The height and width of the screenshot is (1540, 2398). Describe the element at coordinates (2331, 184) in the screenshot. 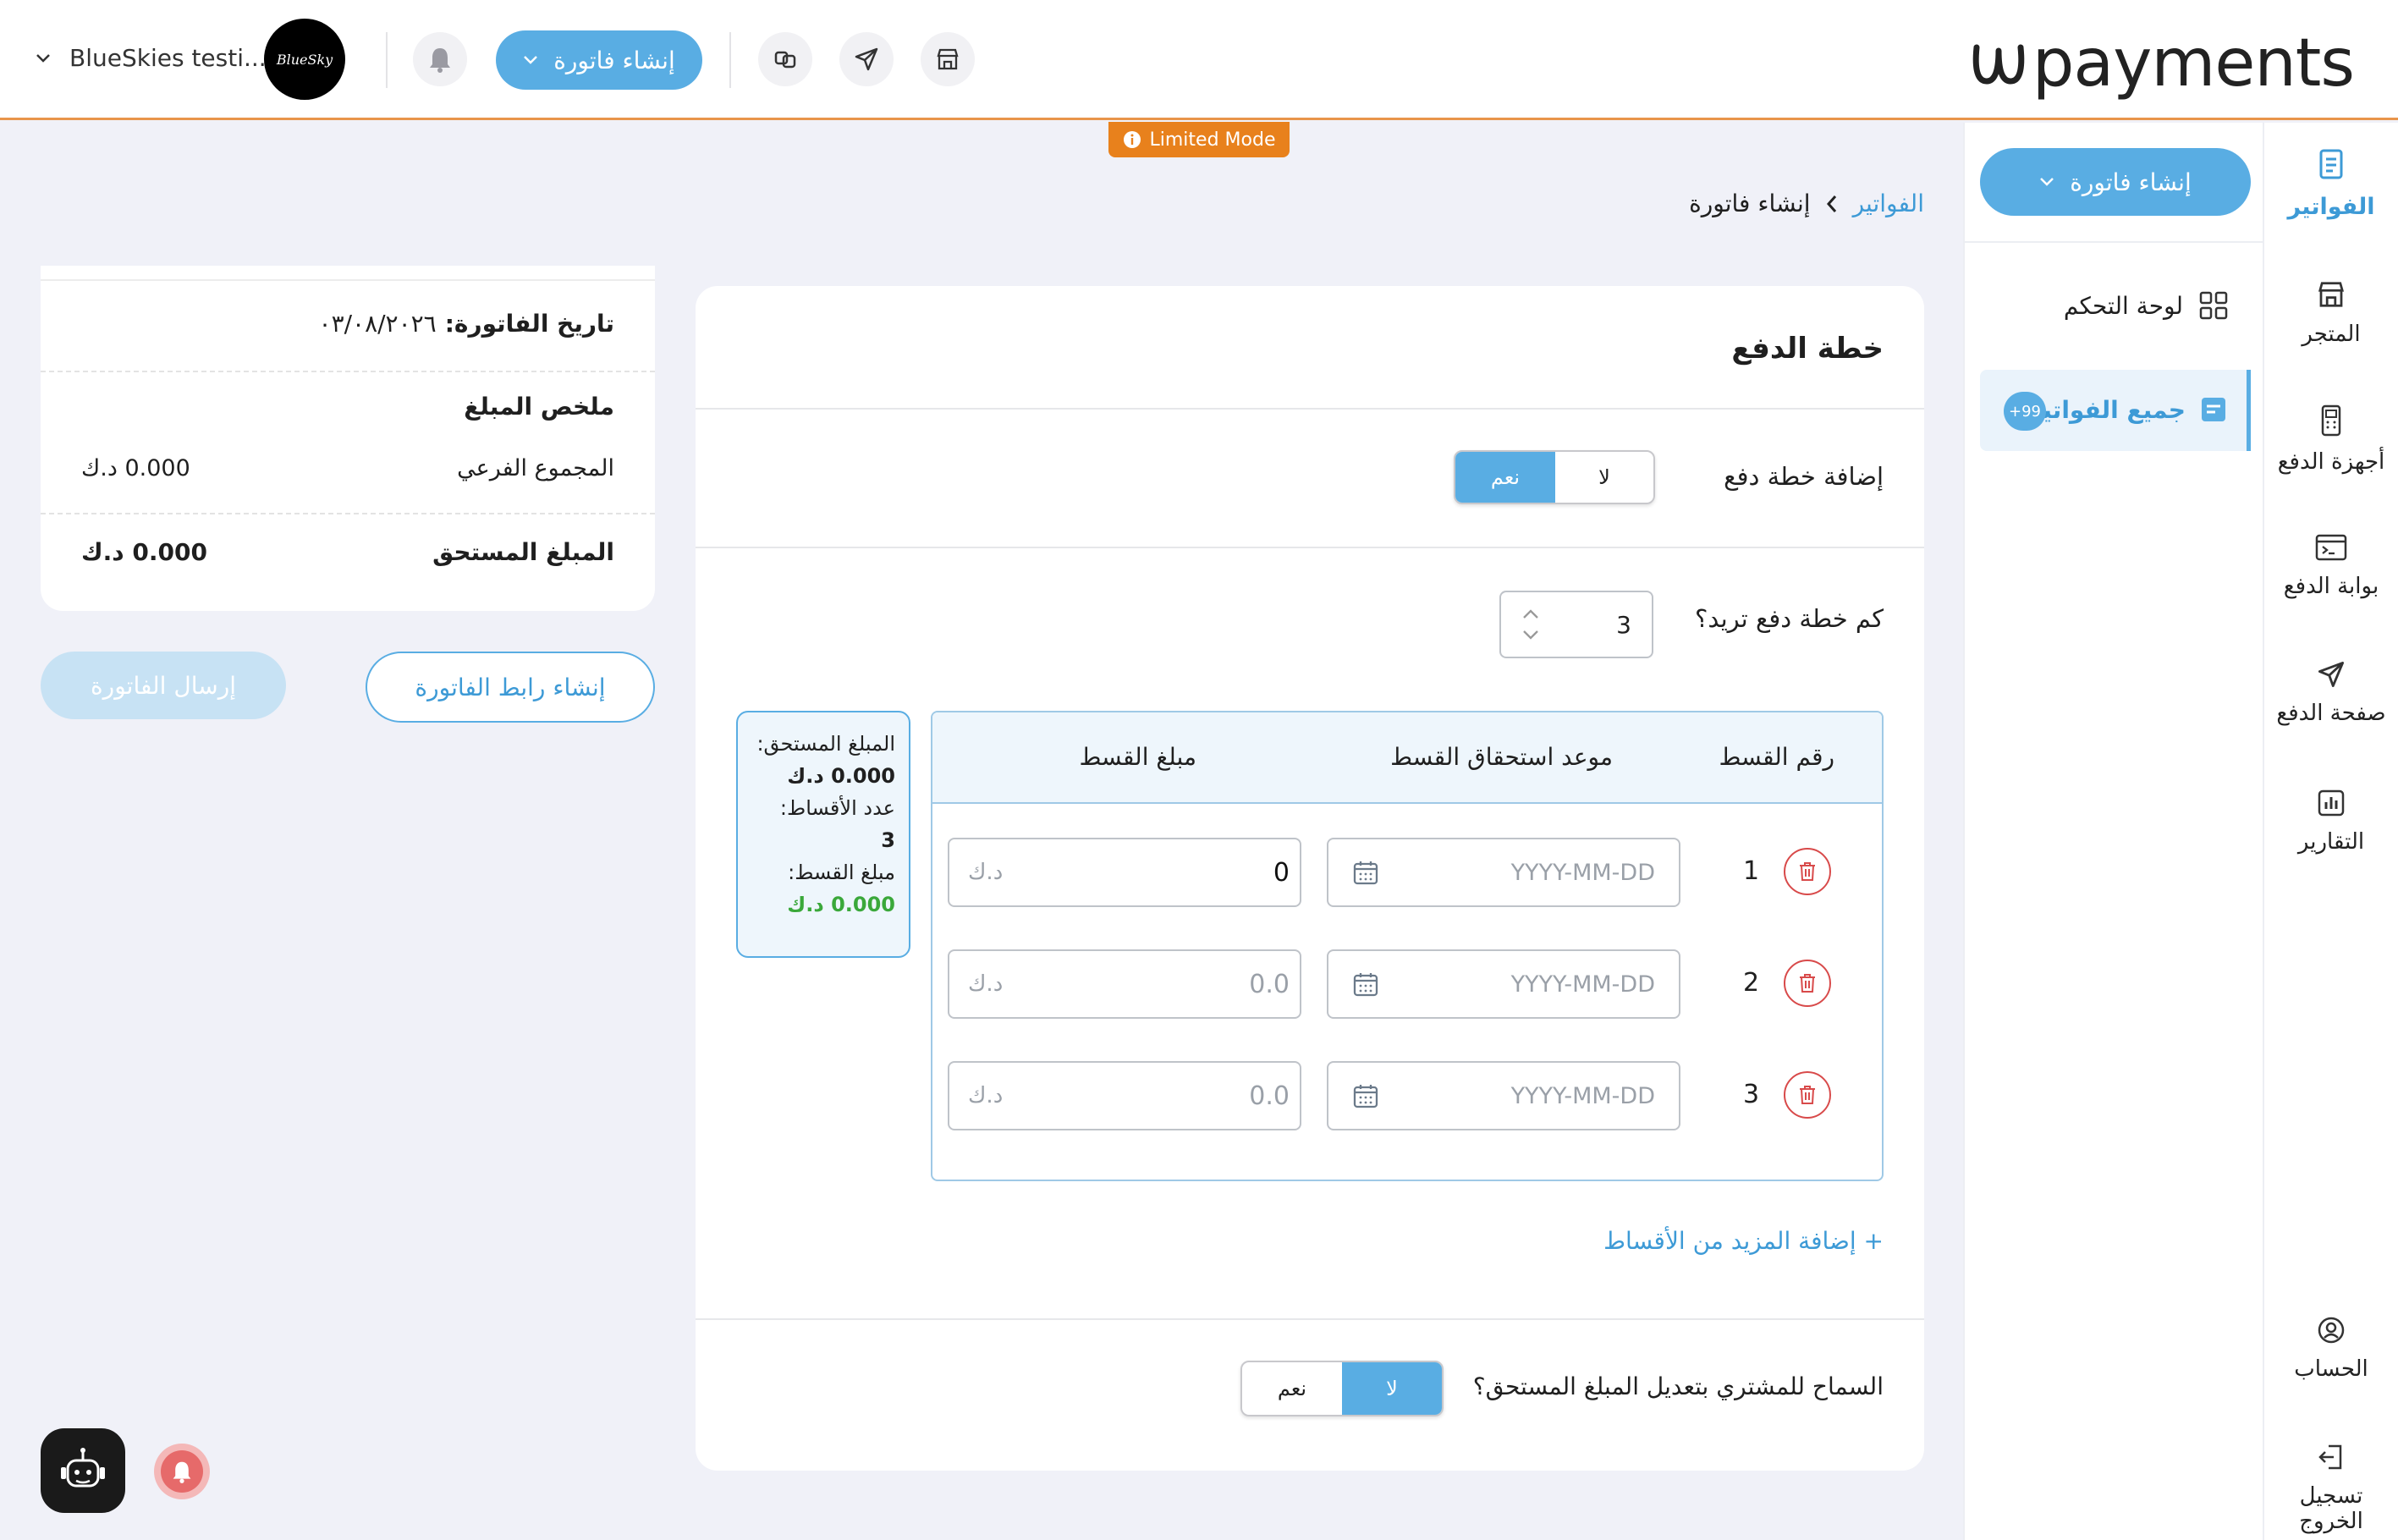

I see `nav-item-invoices: الفواتير` at that location.